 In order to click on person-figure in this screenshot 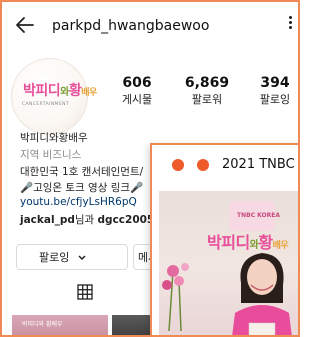, I will do `click(262, 294)`.